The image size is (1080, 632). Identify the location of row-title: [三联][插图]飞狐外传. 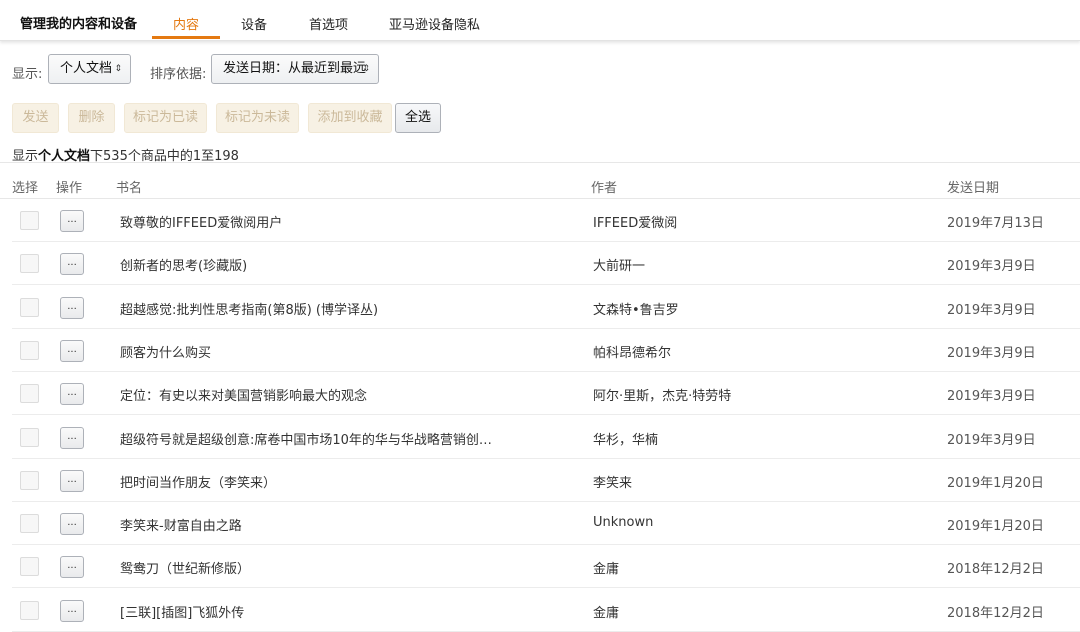
(182, 611).